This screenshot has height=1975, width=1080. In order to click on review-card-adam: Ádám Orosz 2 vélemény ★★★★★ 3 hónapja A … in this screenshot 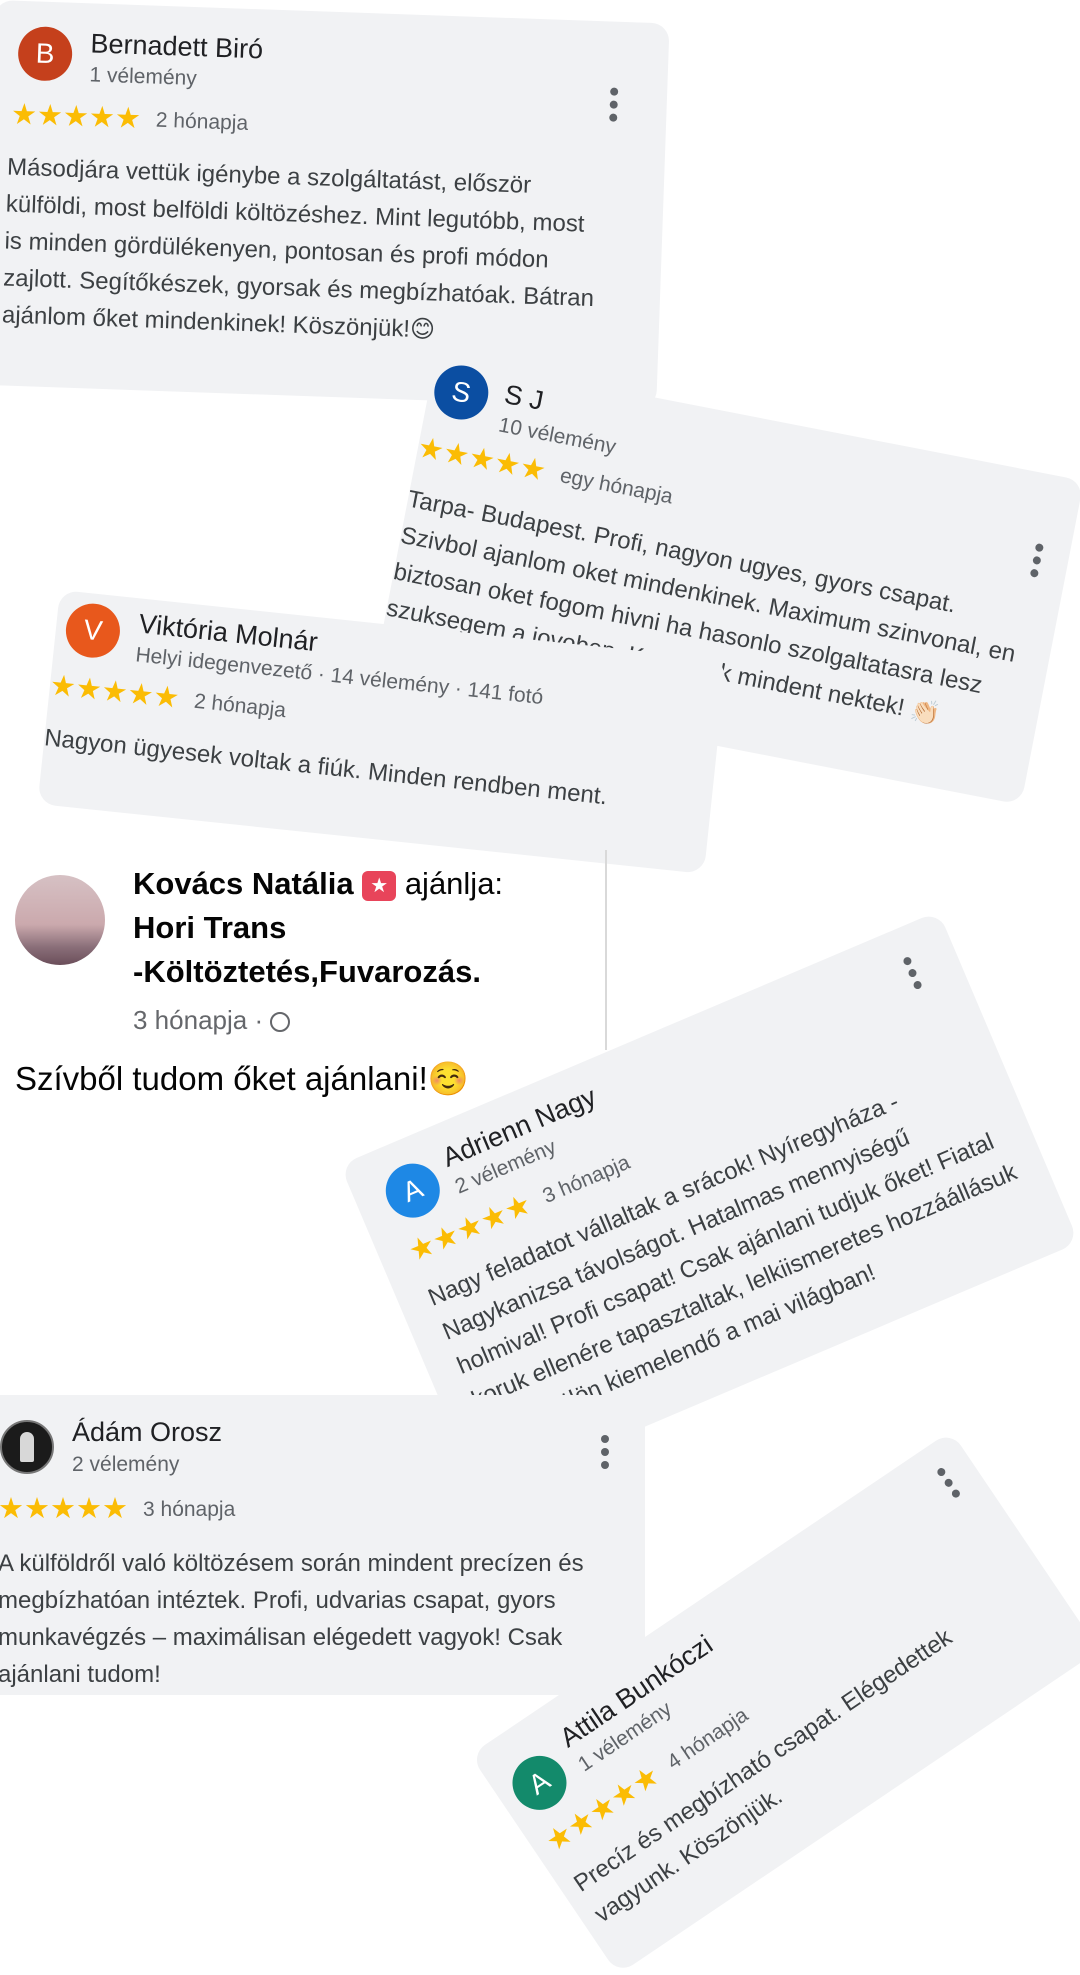, I will do `click(322, 1545)`.